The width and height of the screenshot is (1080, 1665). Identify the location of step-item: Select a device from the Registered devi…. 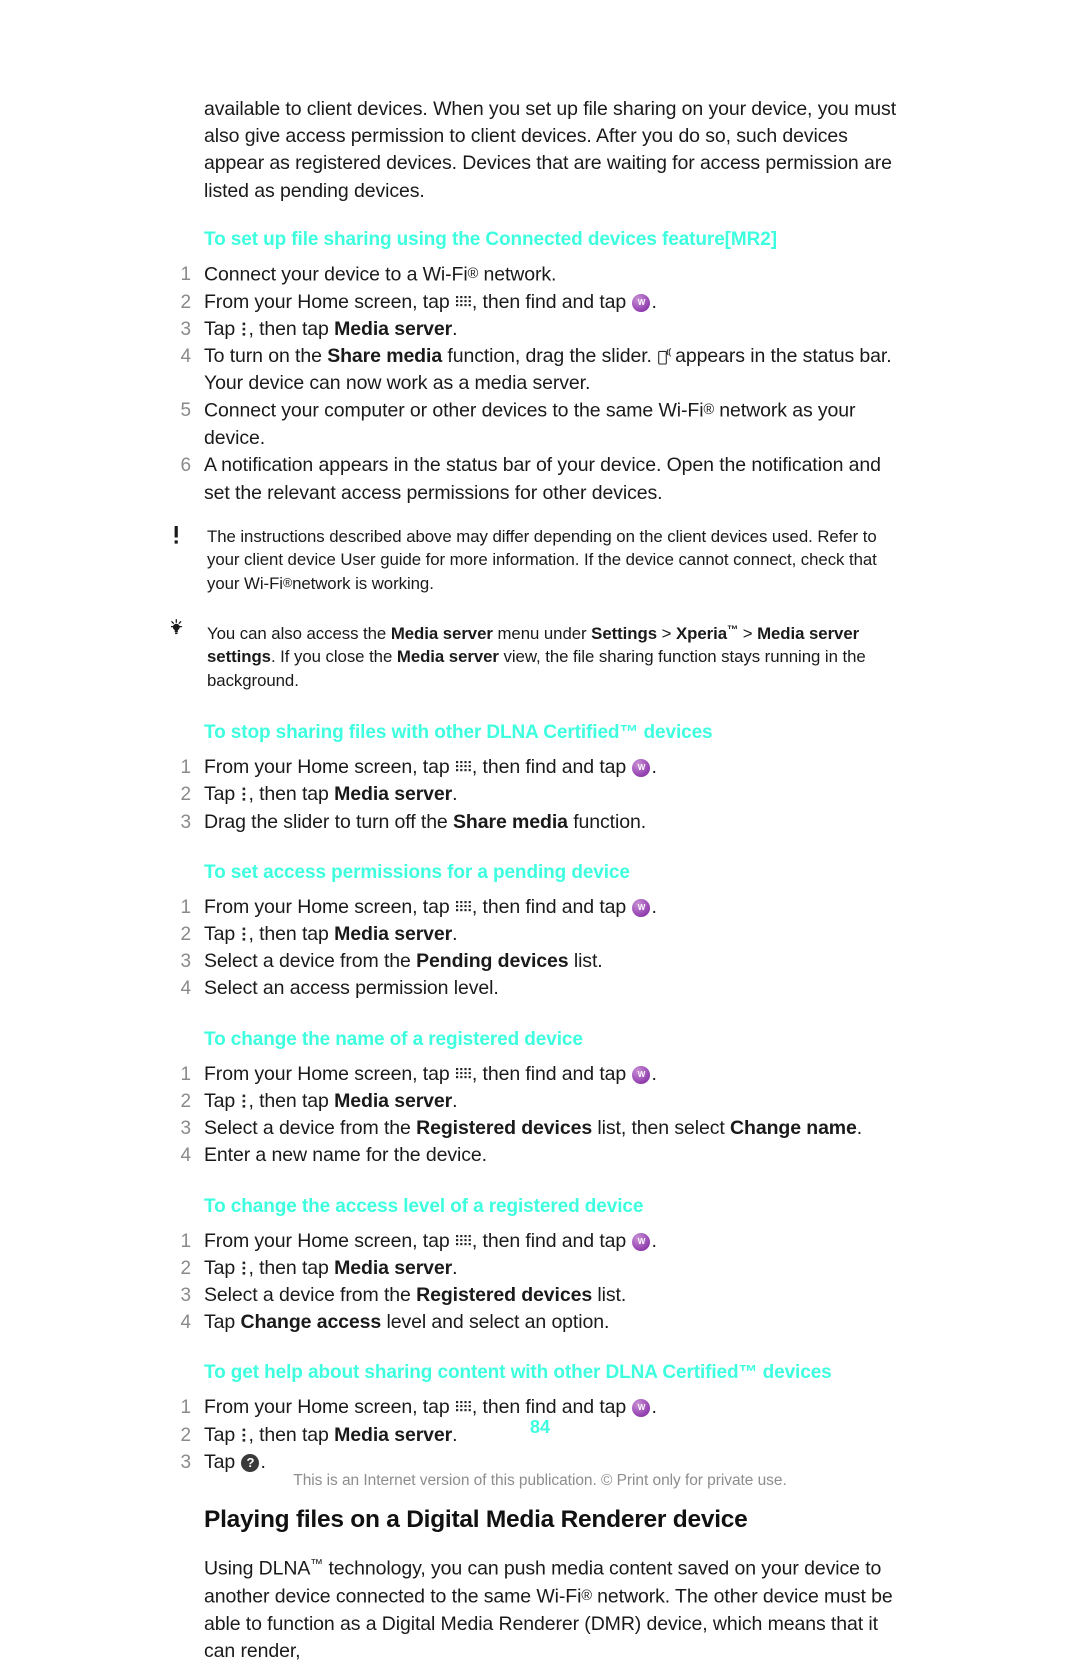
(536, 1128).